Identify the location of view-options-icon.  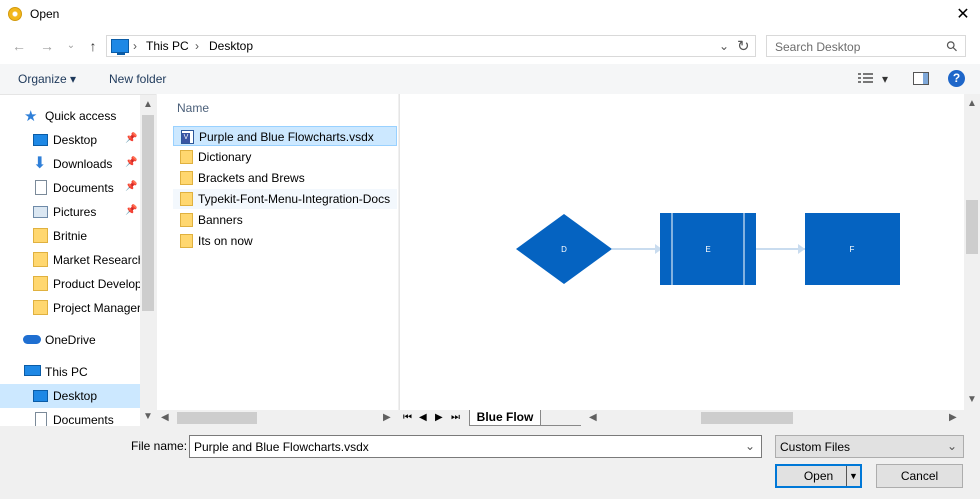
(866, 78).